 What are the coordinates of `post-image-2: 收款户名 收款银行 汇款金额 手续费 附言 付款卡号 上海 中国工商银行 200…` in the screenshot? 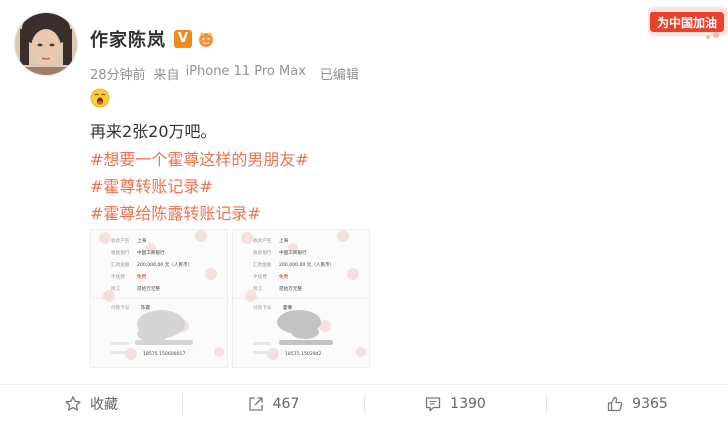 It's located at (301, 298).